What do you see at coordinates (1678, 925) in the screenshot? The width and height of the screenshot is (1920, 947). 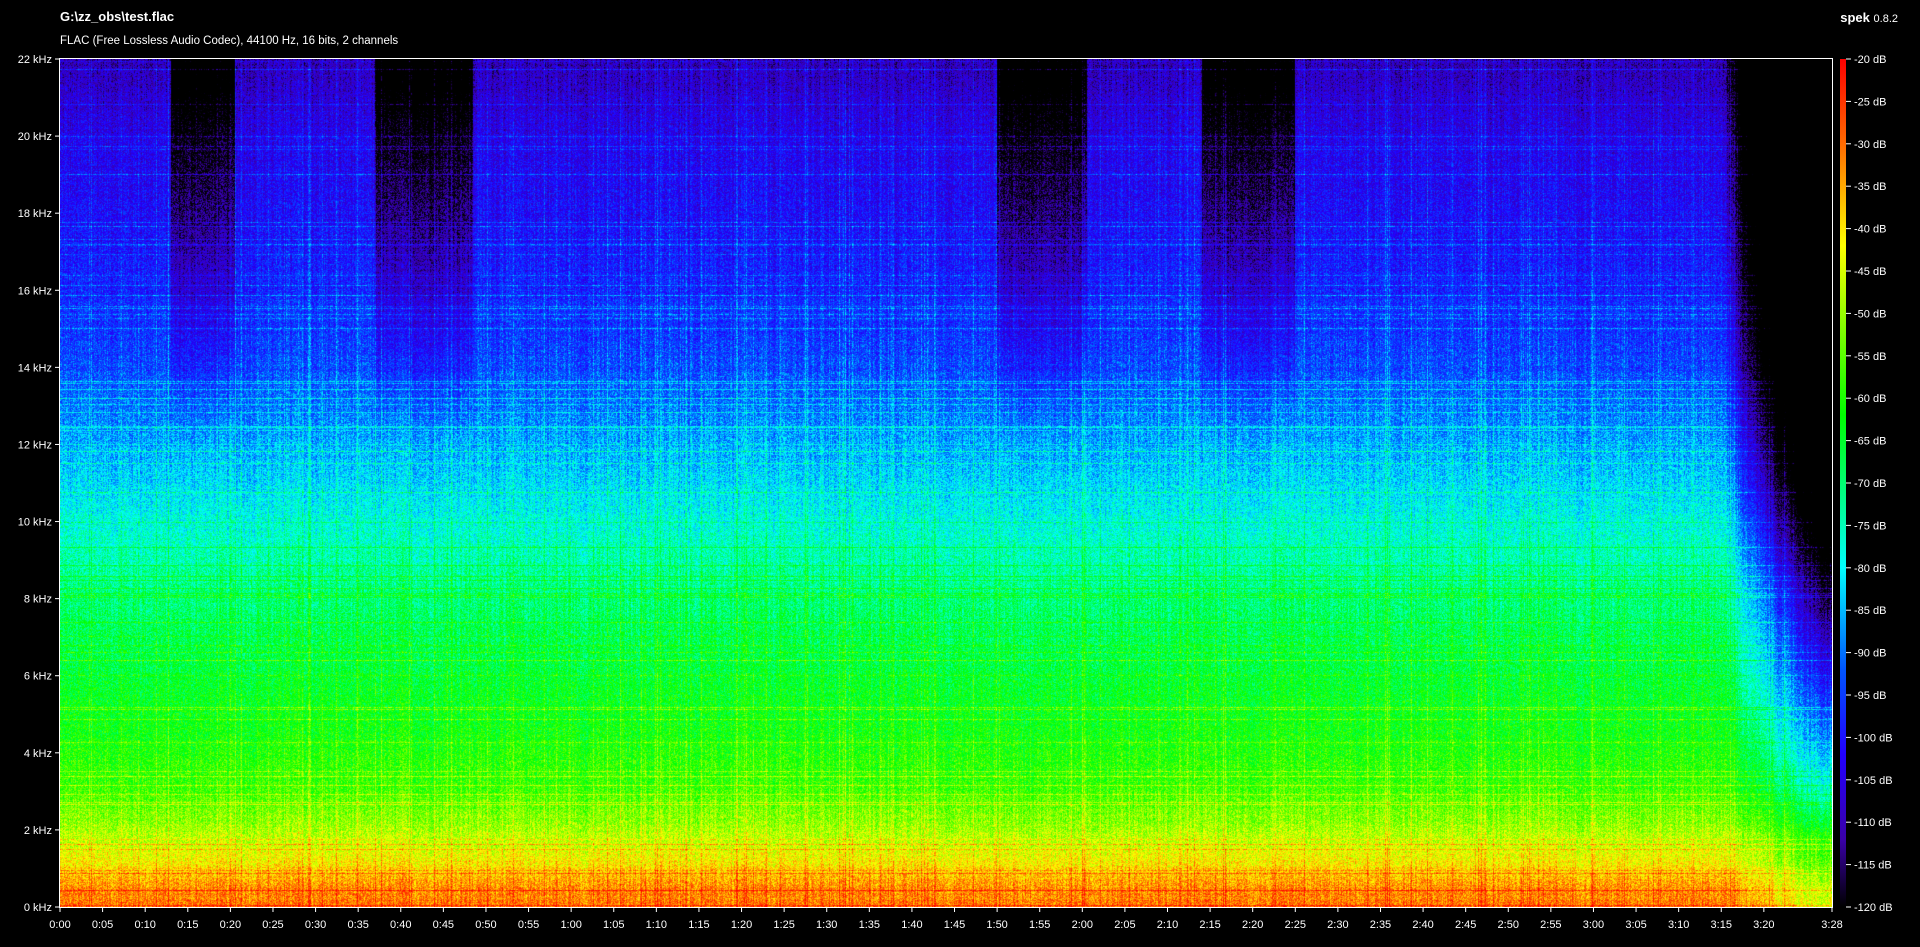 I see `x-tick-label: 3:10` at bounding box center [1678, 925].